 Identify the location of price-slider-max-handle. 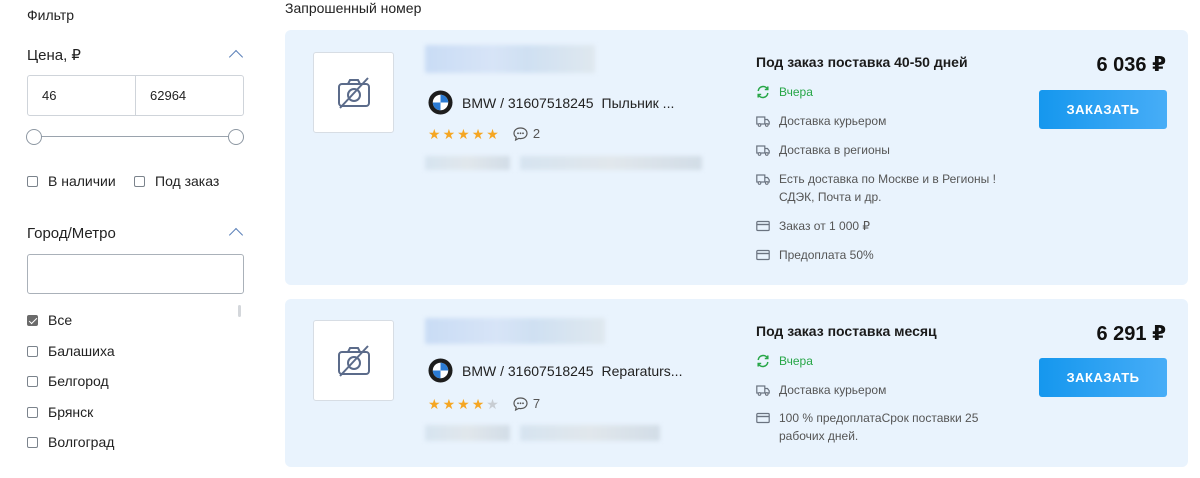
(236, 137).